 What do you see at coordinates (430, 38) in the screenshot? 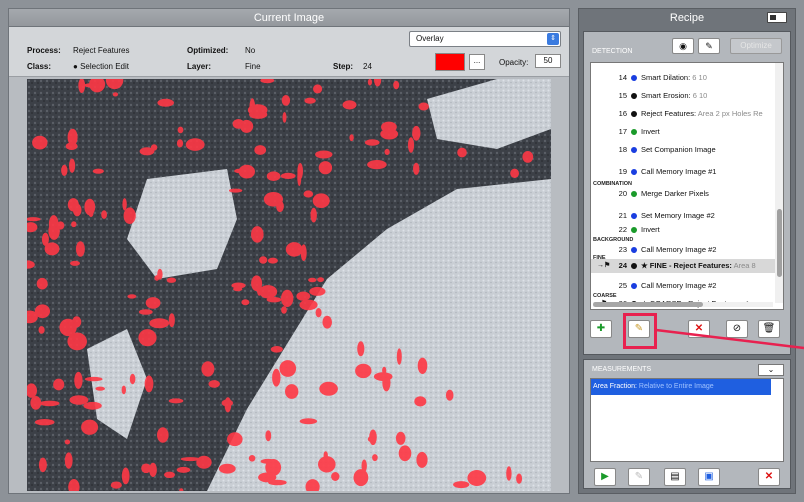
I see `overlay-select-value: Overlay` at bounding box center [430, 38].